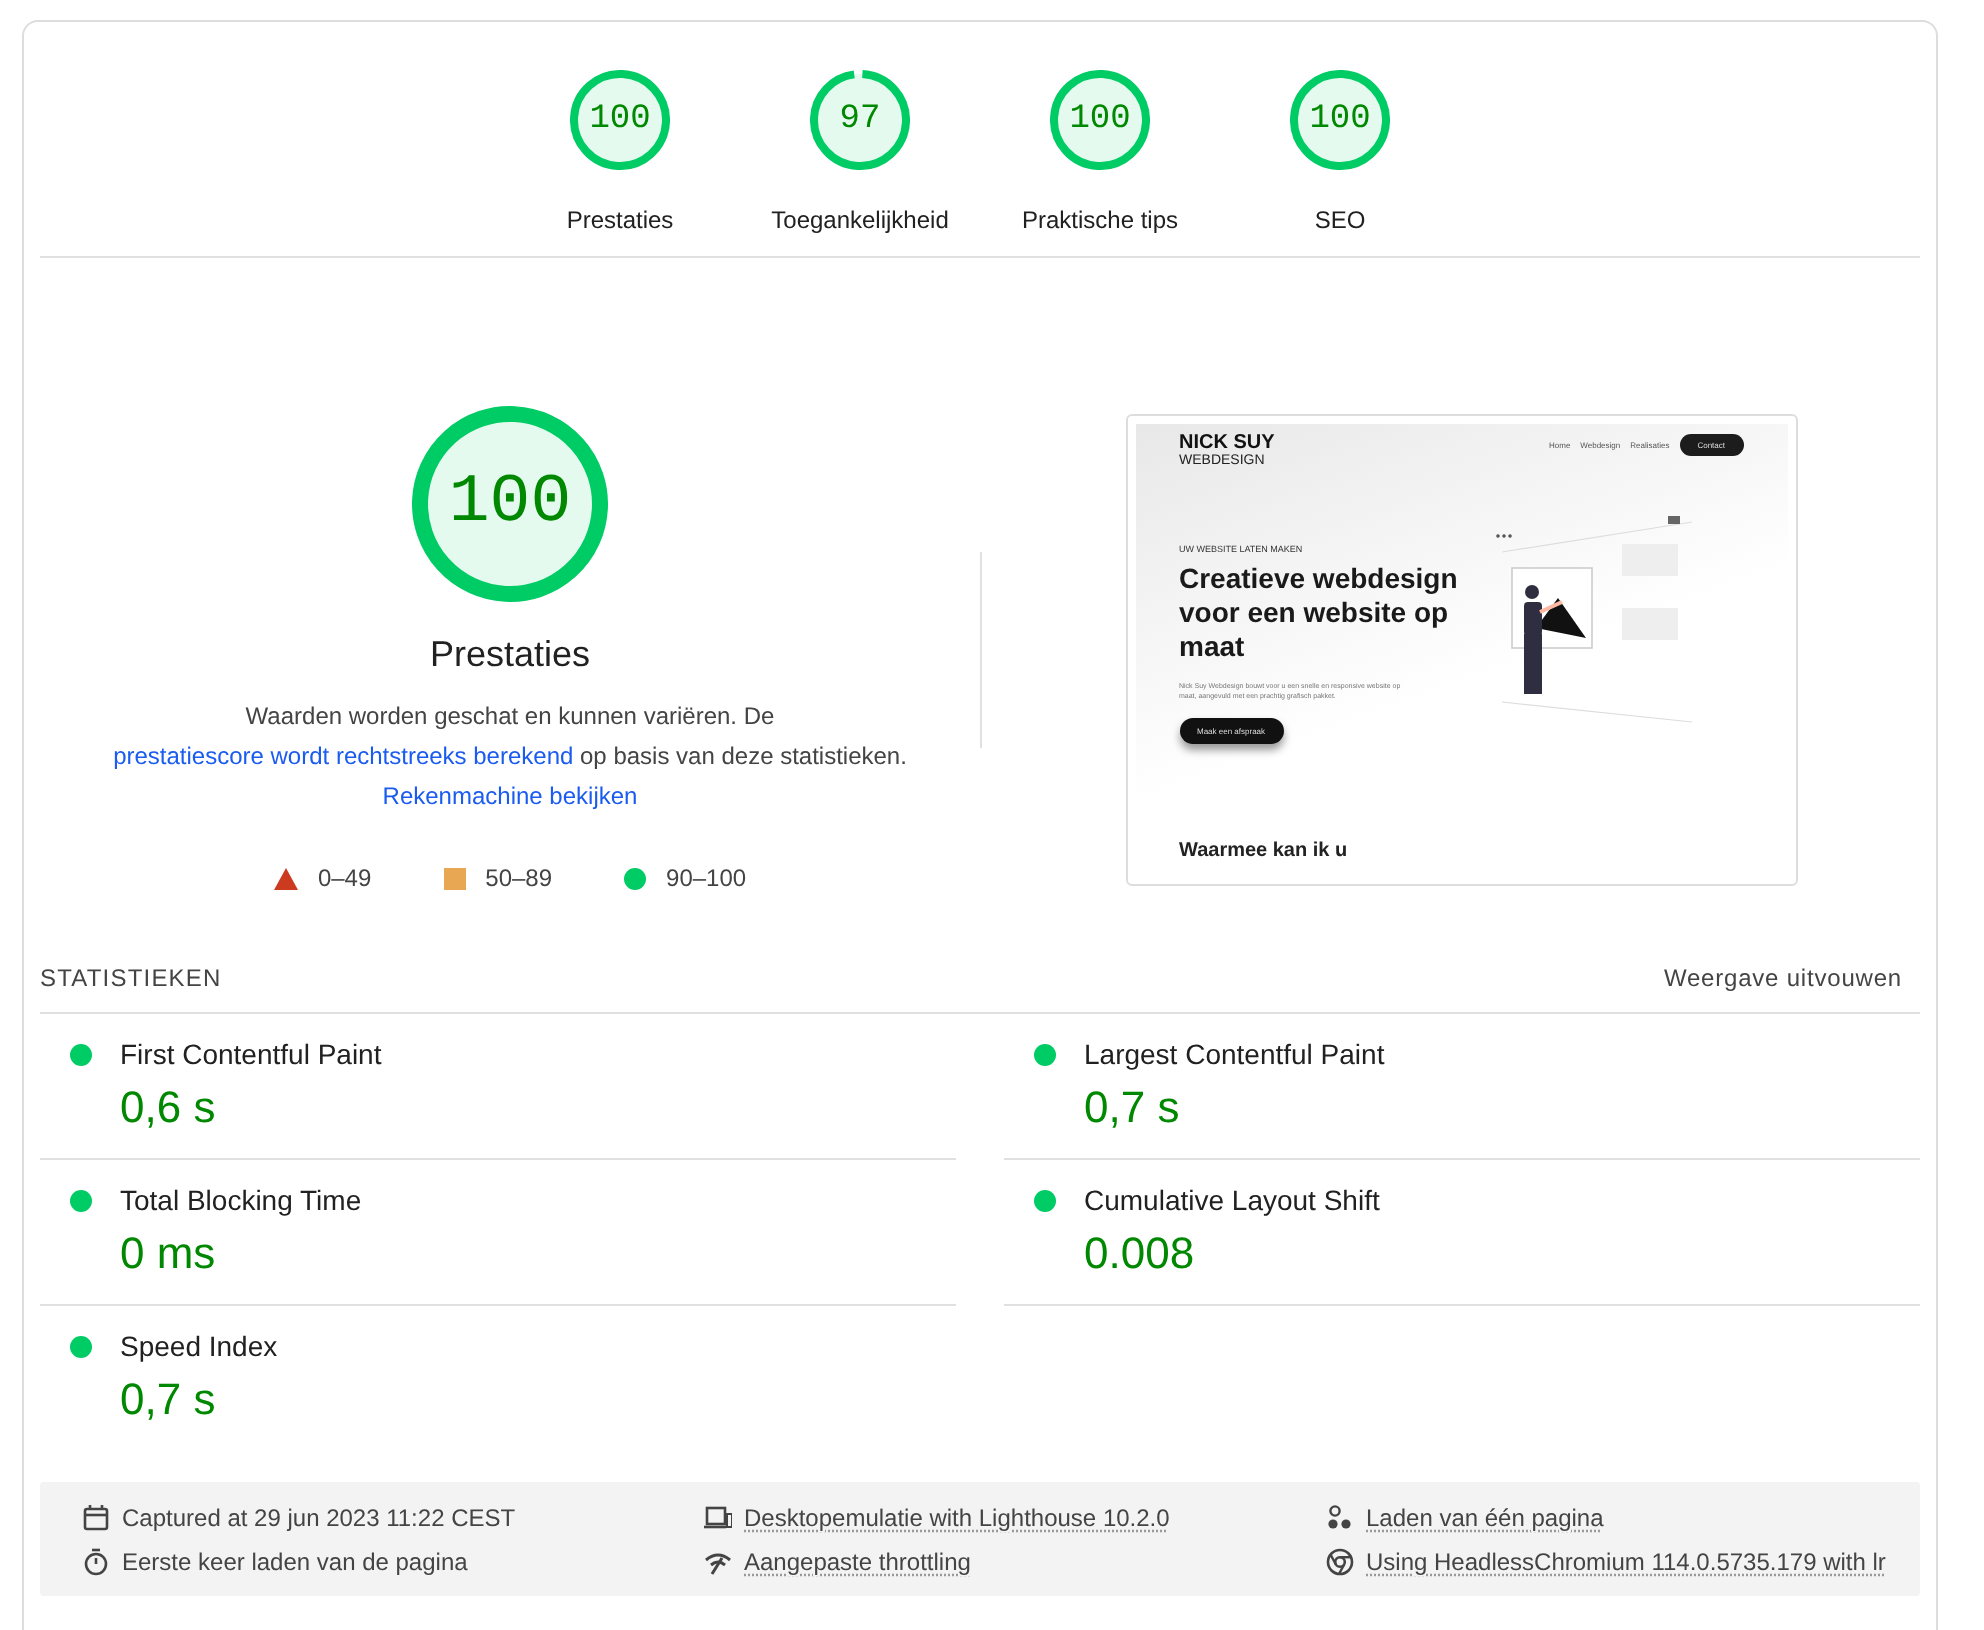 This screenshot has width=1984, height=1630. Describe the element at coordinates (1319, 612) in the screenshot. I see `site-headline: Creatieve webdesign voor een website op maat` at that location.